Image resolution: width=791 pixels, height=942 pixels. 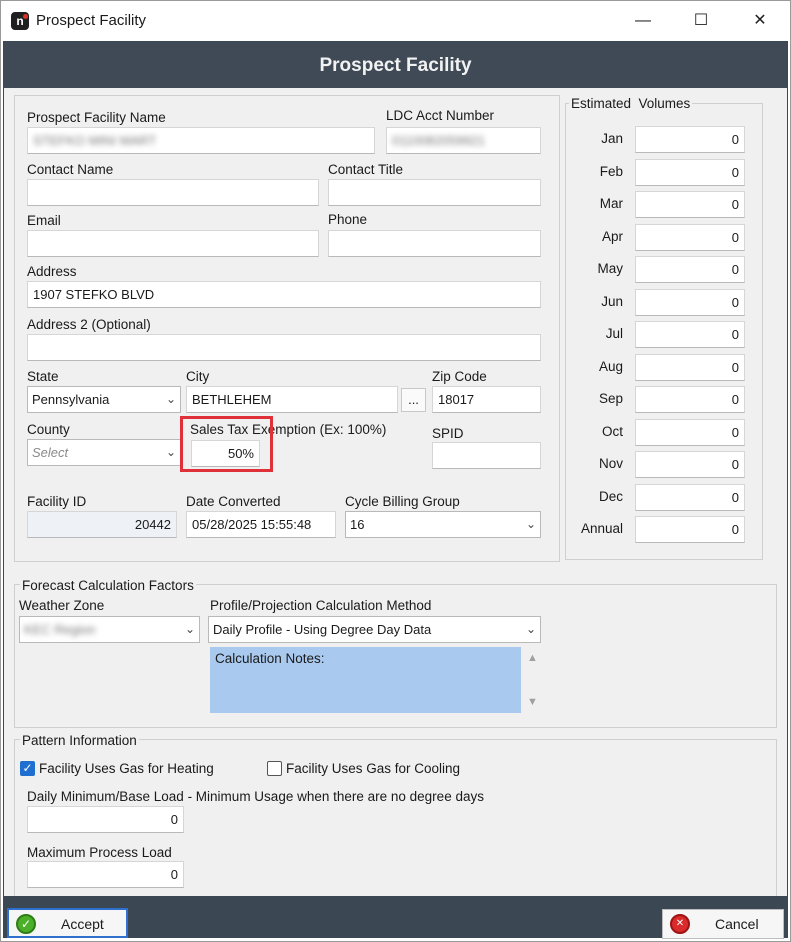 I want to click on address-field: 1907 STEFKO BLVD, so click(x=284, y=294).